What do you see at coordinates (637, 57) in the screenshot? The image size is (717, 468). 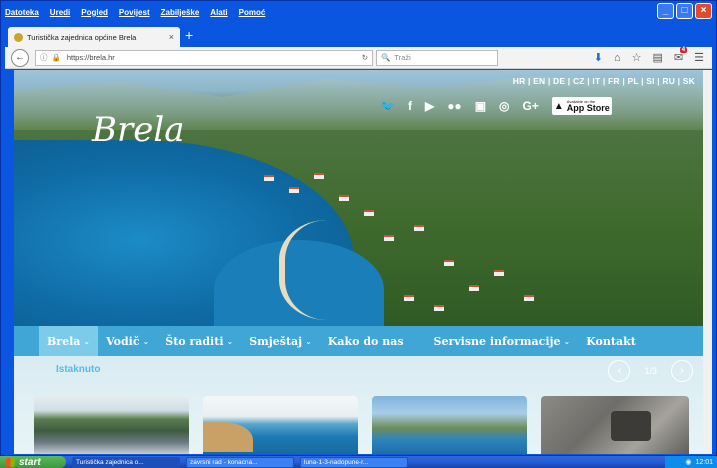 I see `bookmark-star-icon: ☆` at bounding box center [637, 57].